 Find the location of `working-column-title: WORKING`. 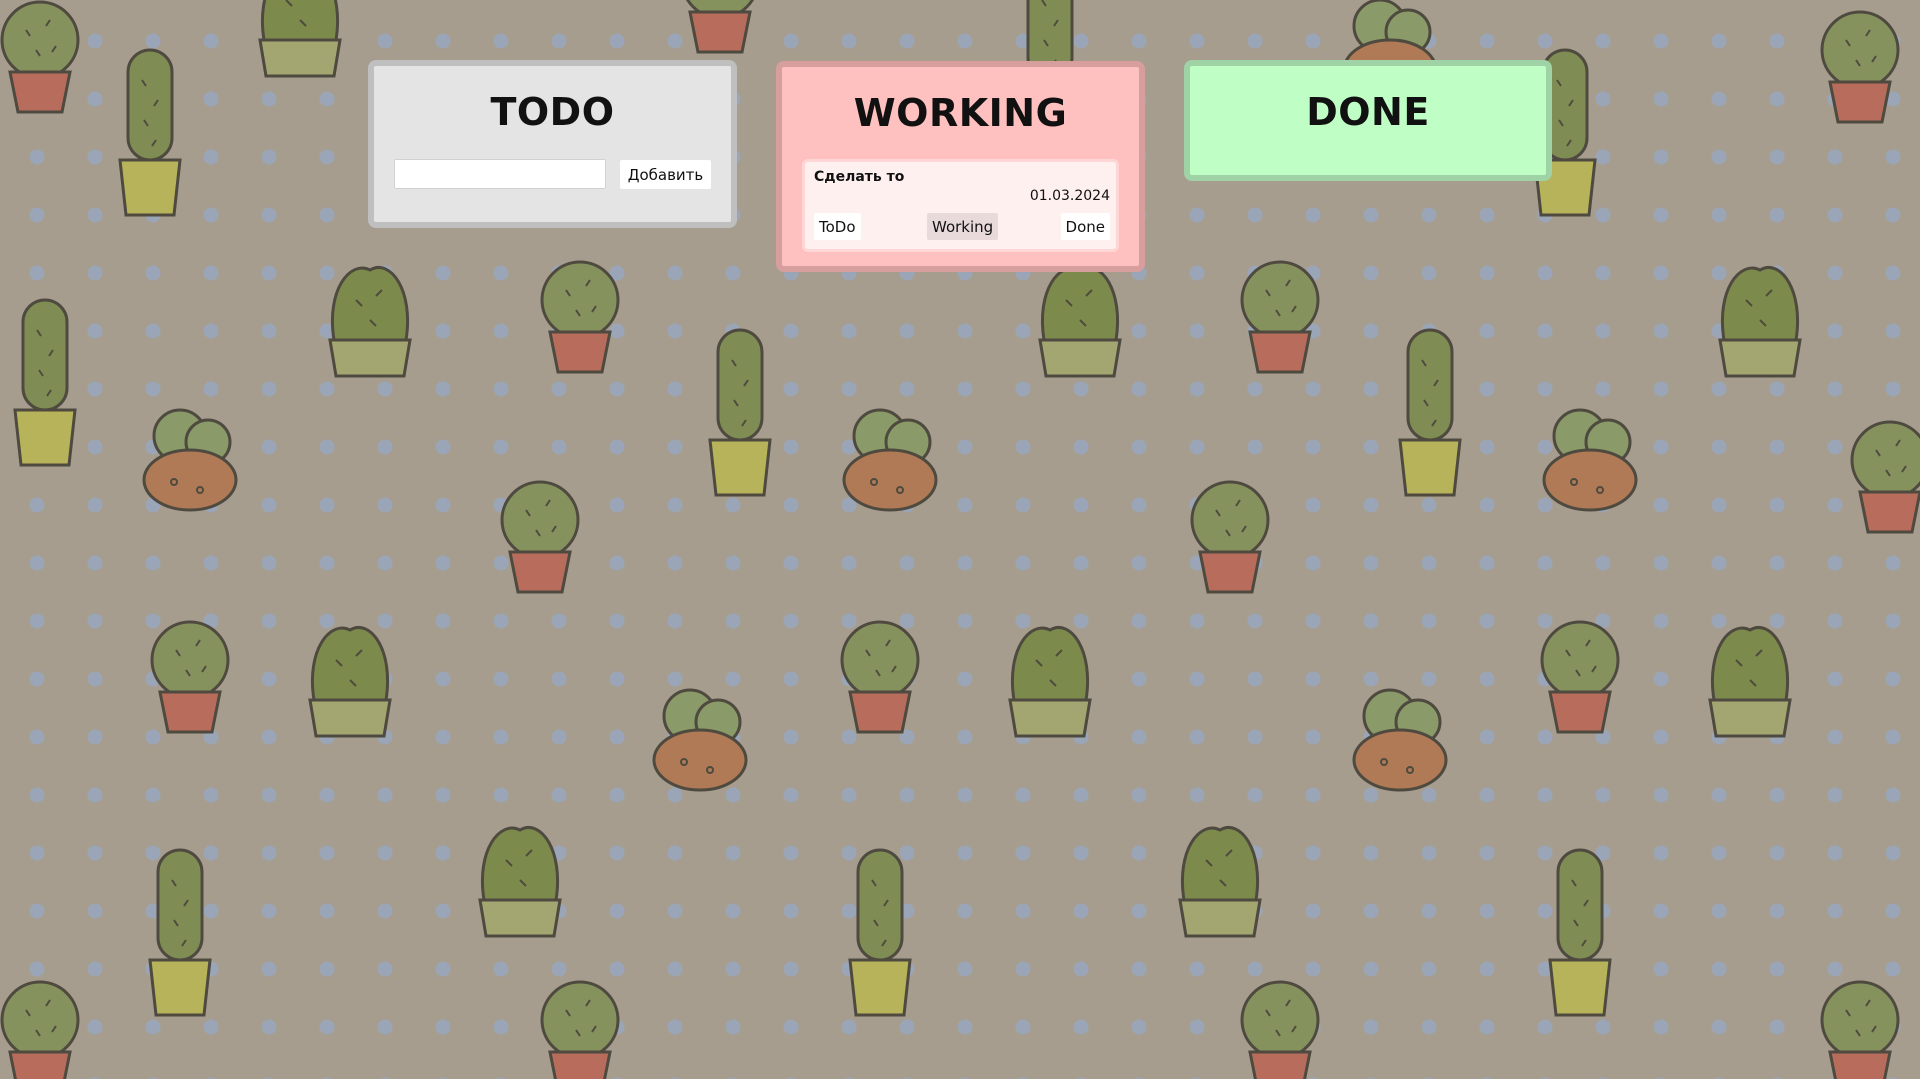

working-column-title: WORKING is located at coordinates (960, 113).